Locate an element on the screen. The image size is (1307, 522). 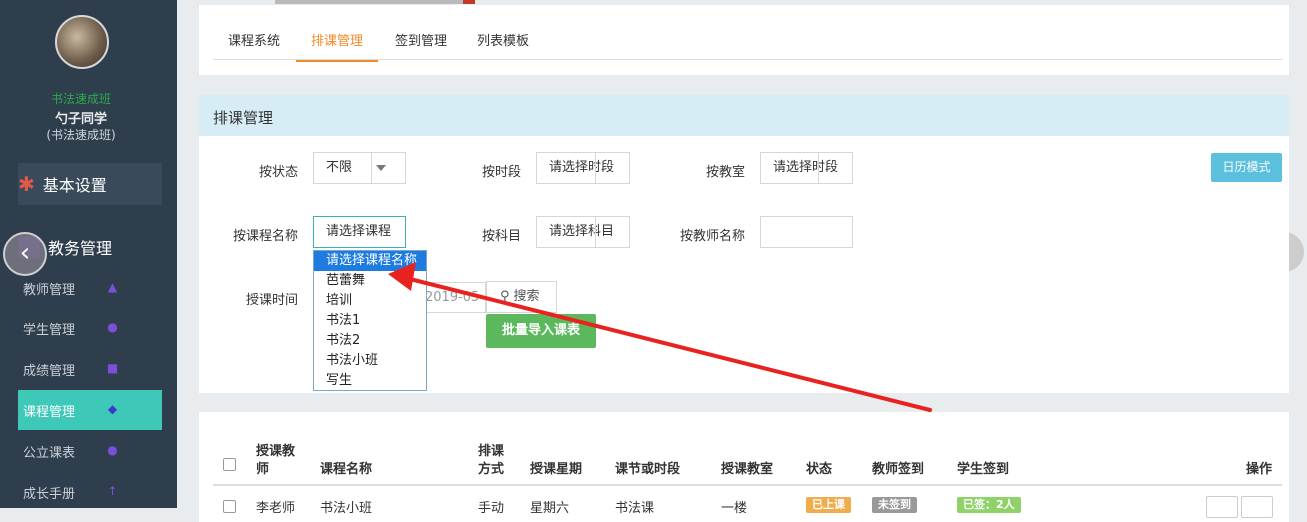
annotation-arrow is located at coordinates (660, 337).